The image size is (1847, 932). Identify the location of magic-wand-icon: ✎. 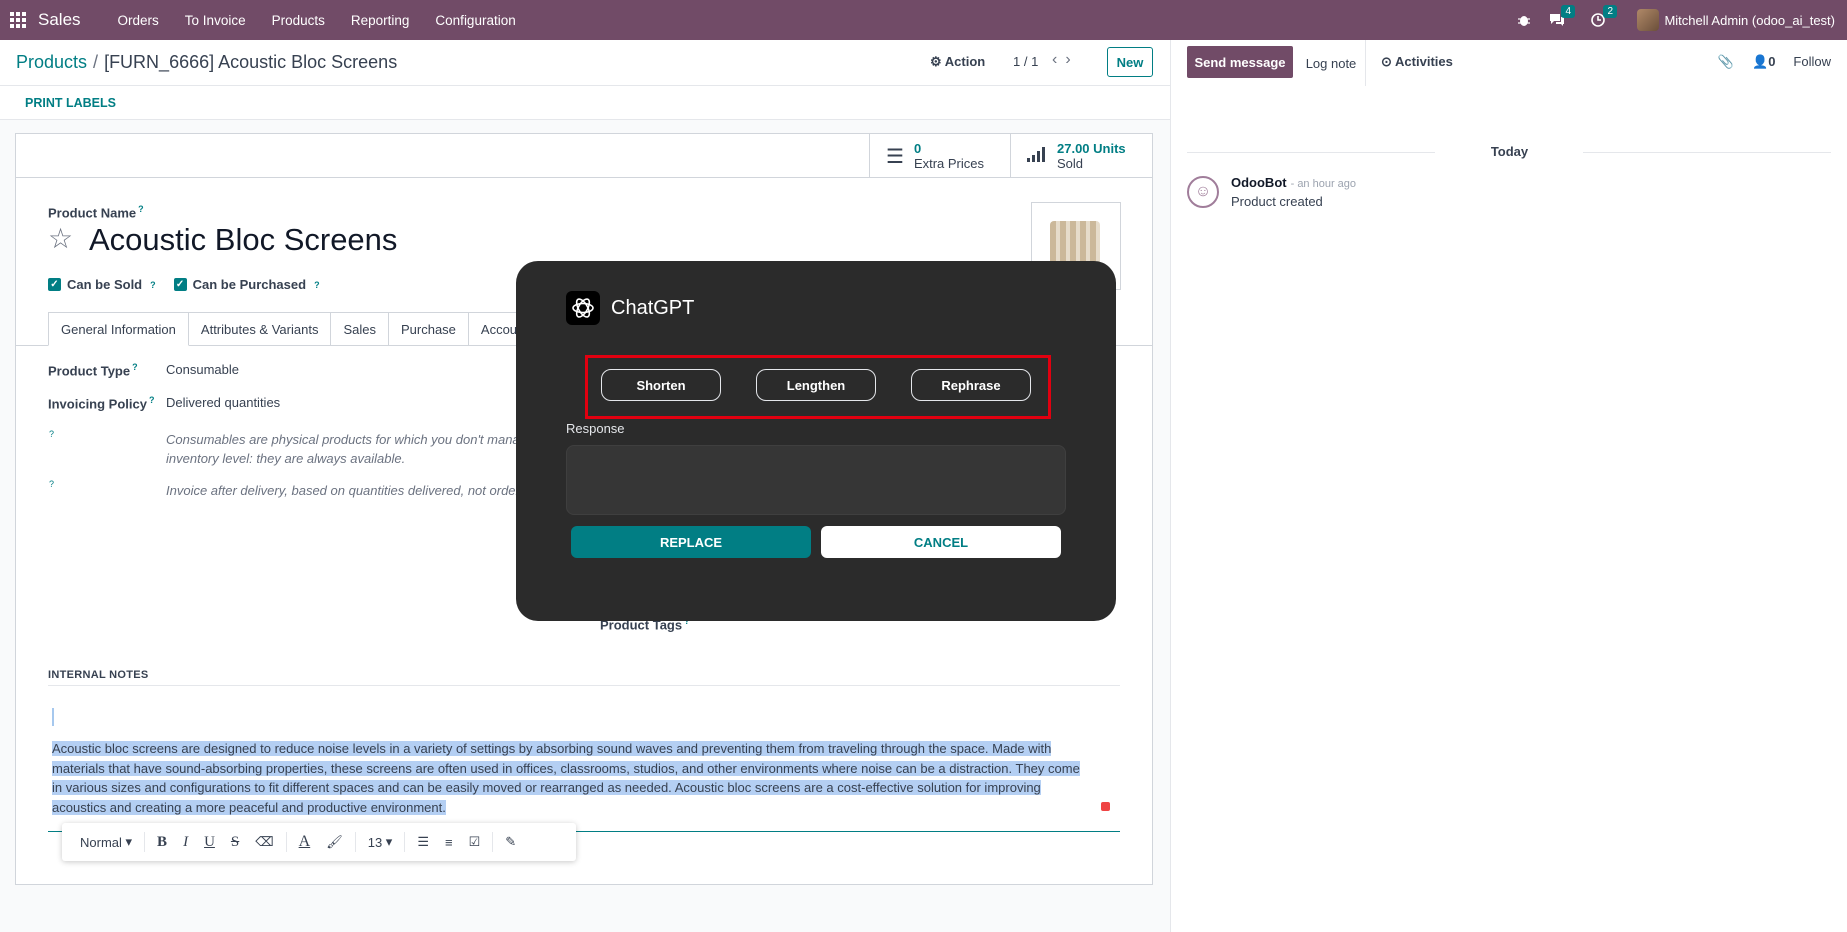
(510, 842).